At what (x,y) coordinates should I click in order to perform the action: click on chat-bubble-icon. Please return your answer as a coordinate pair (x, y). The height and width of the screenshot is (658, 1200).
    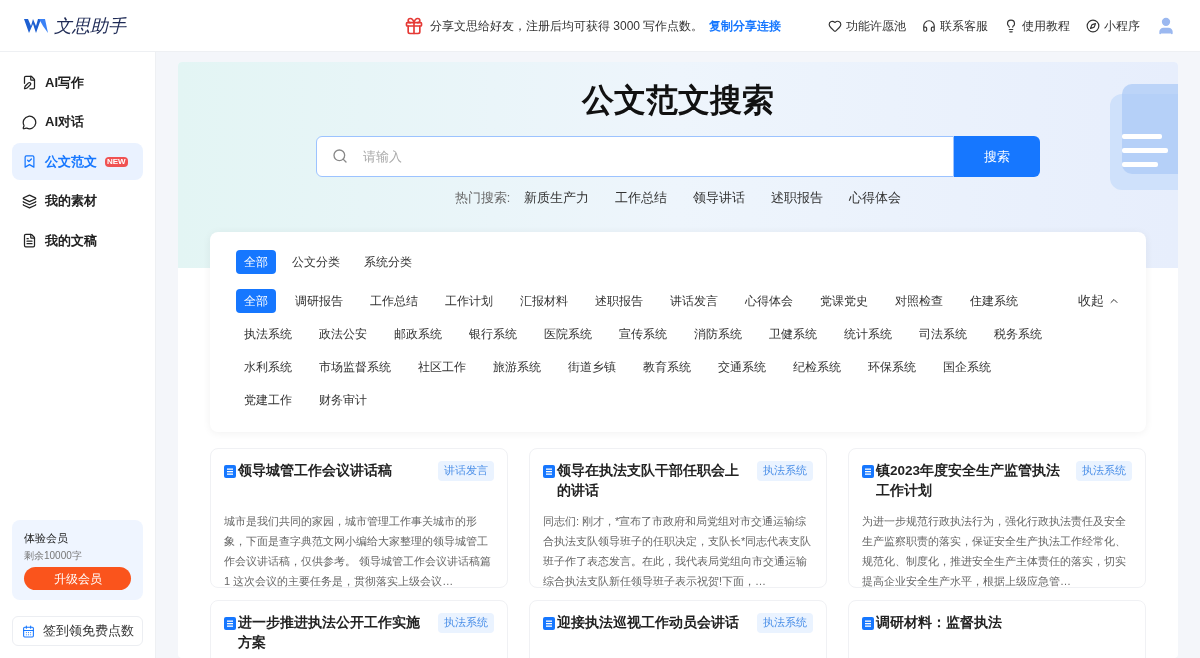
    Looking at the image, I should click on (29, 122).